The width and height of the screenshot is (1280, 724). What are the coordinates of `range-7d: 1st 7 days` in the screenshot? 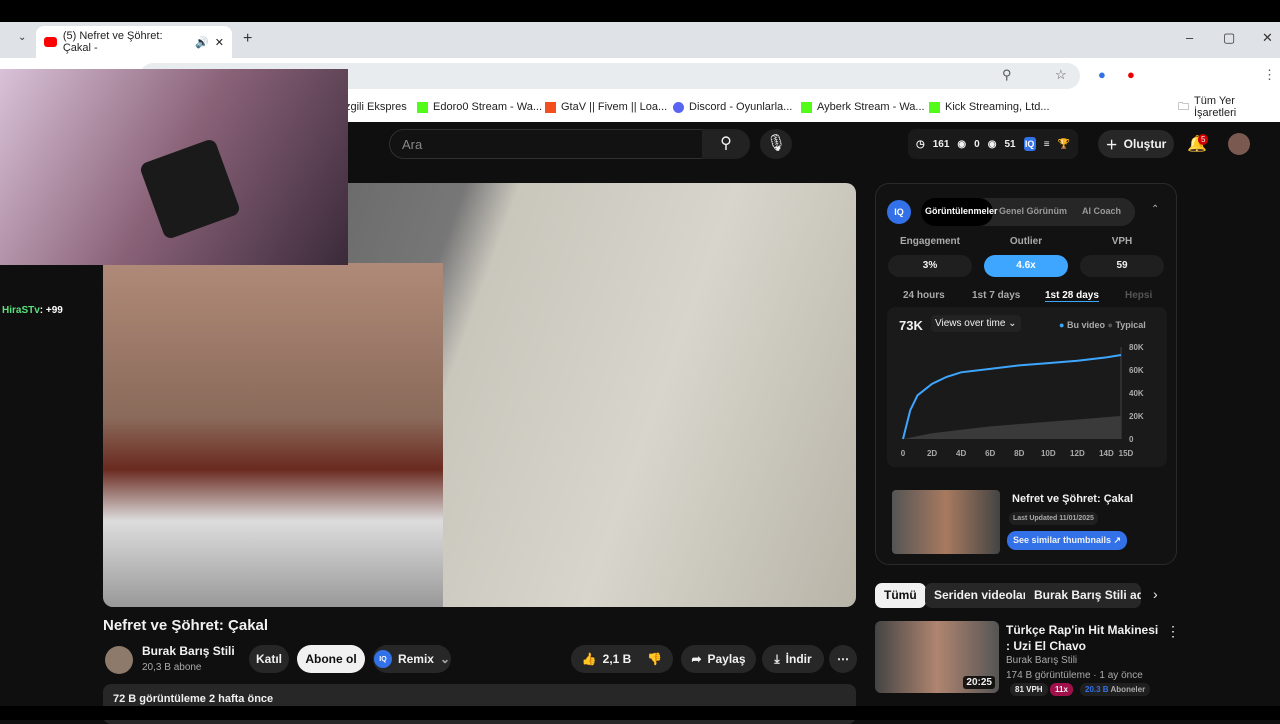 It's located at (996, 295).